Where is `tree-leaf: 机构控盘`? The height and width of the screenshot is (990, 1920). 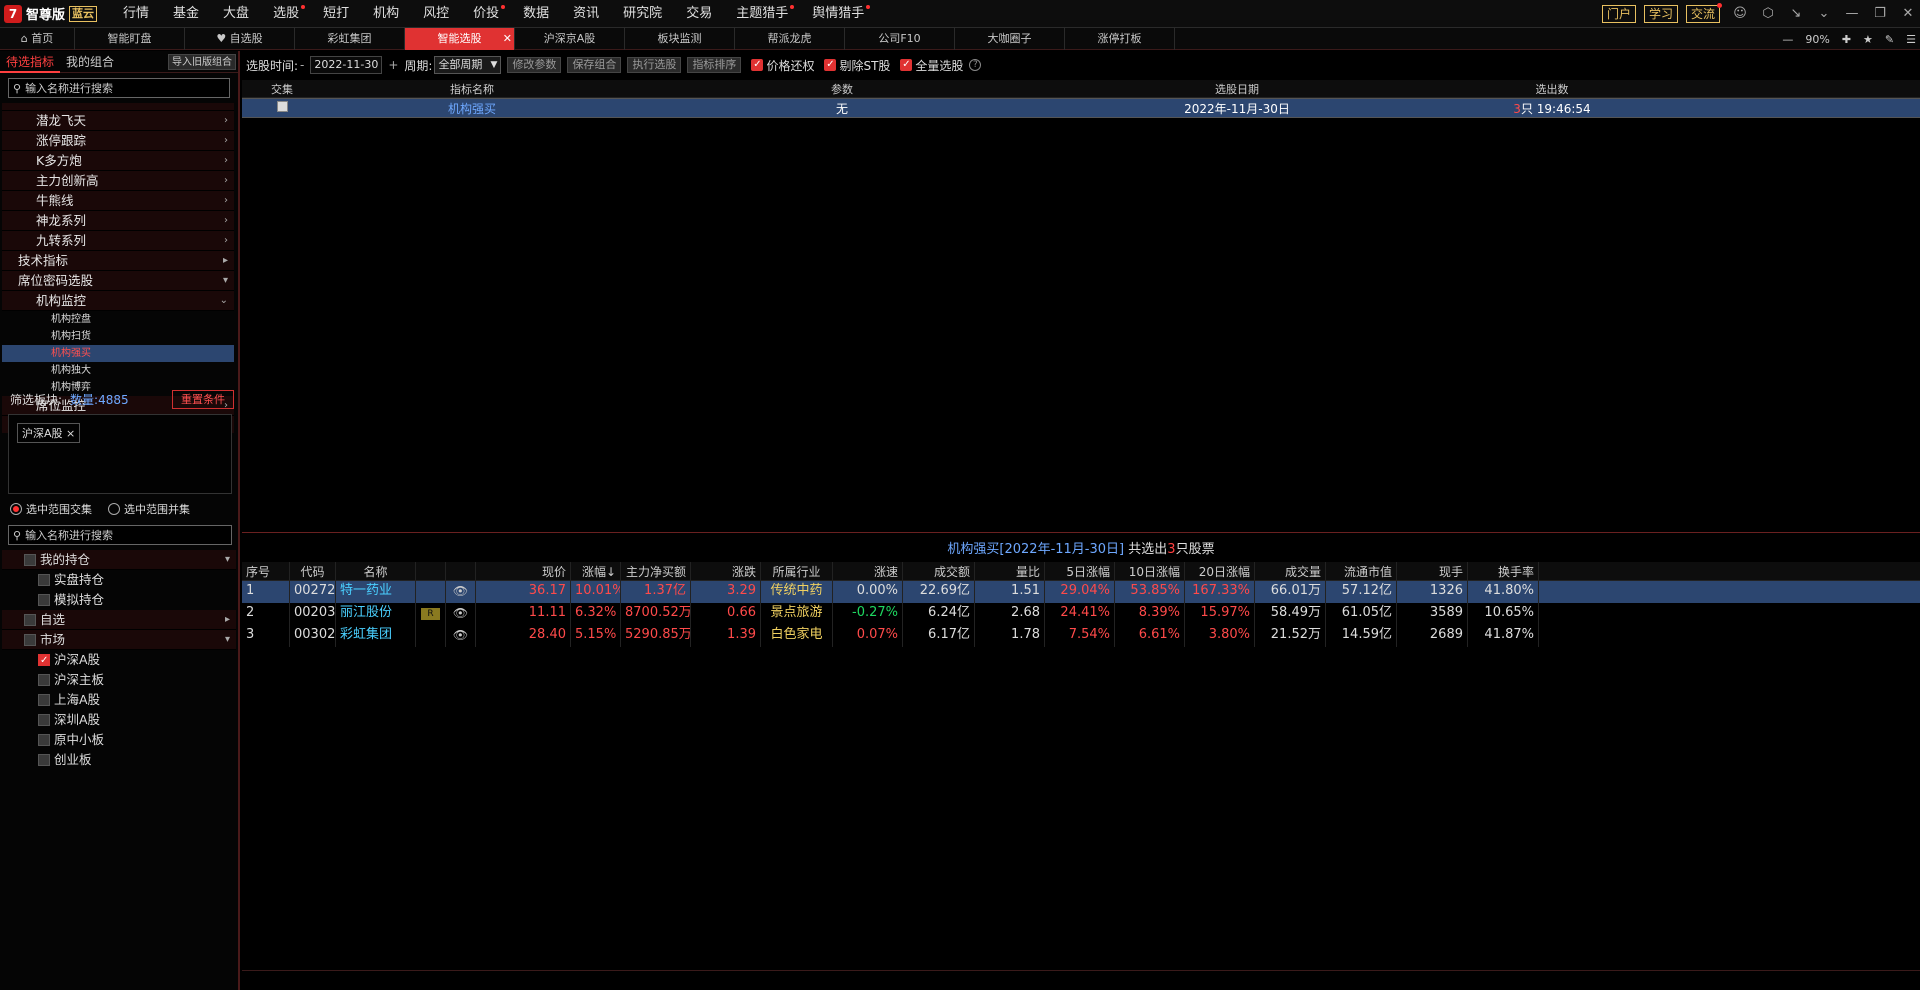 tree-leaf: 机构控盘 is located at coordinates (118, 319).